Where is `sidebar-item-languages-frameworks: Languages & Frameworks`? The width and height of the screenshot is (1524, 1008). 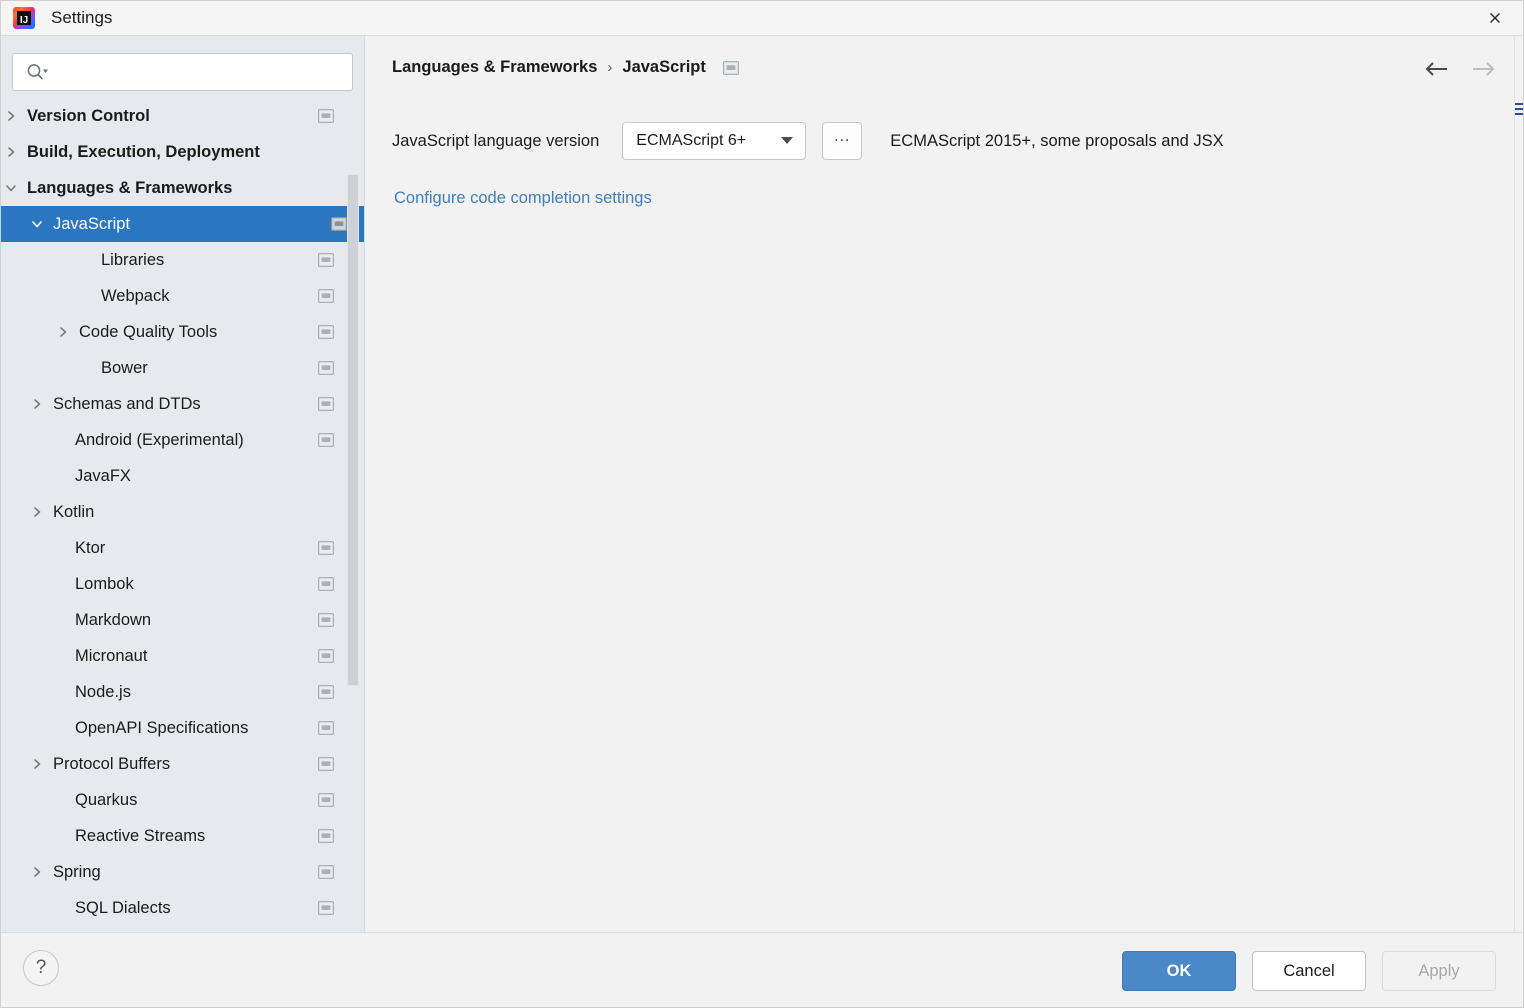
sidebar-item-languages-frameworks: Languages & Frameworks is located at coordinates (176, 188).